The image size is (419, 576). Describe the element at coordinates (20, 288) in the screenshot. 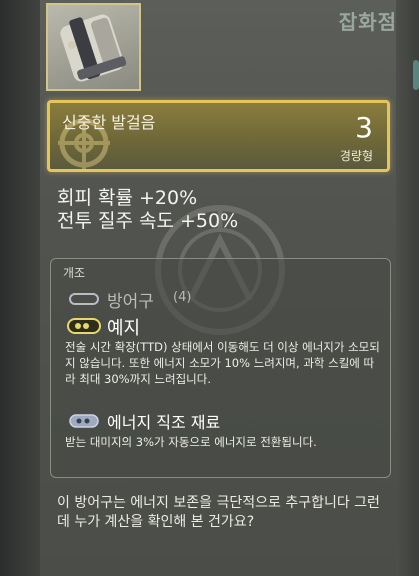

I see `background-left` at that location.